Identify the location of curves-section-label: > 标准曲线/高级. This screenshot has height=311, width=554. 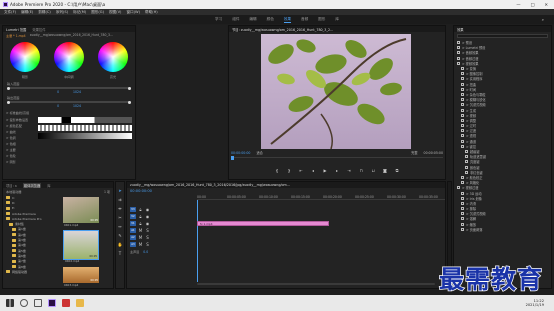
(69, 112).